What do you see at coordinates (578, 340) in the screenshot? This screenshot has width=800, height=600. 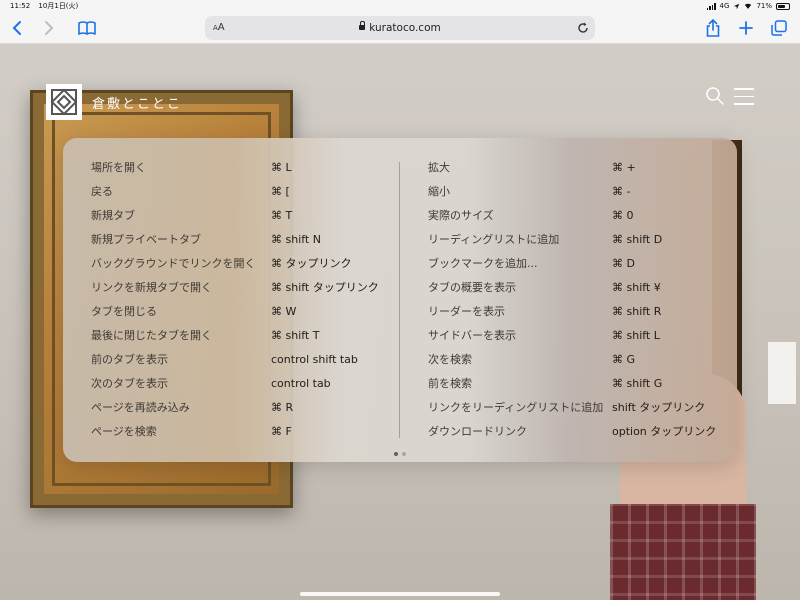 I see `shortcut-row: サイドバーを表示 ⌘ shift L` at bounding box center [578, 340].